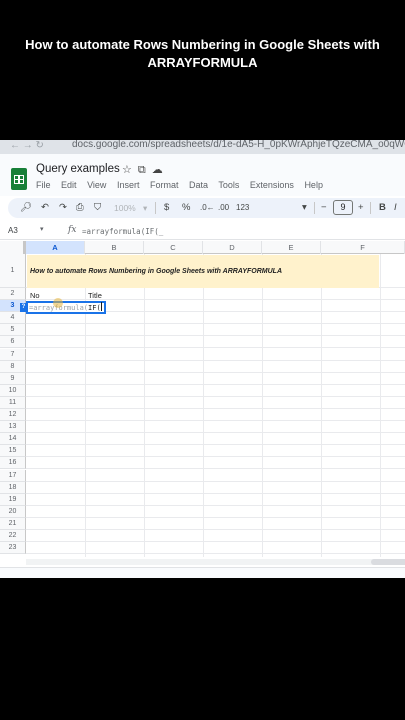 The width and height of the screenshot is (405, 720). What do you see at coordinates (313, 185) in the screenshot?
I see `menu-help: Help` at bounding box center [313, 185].